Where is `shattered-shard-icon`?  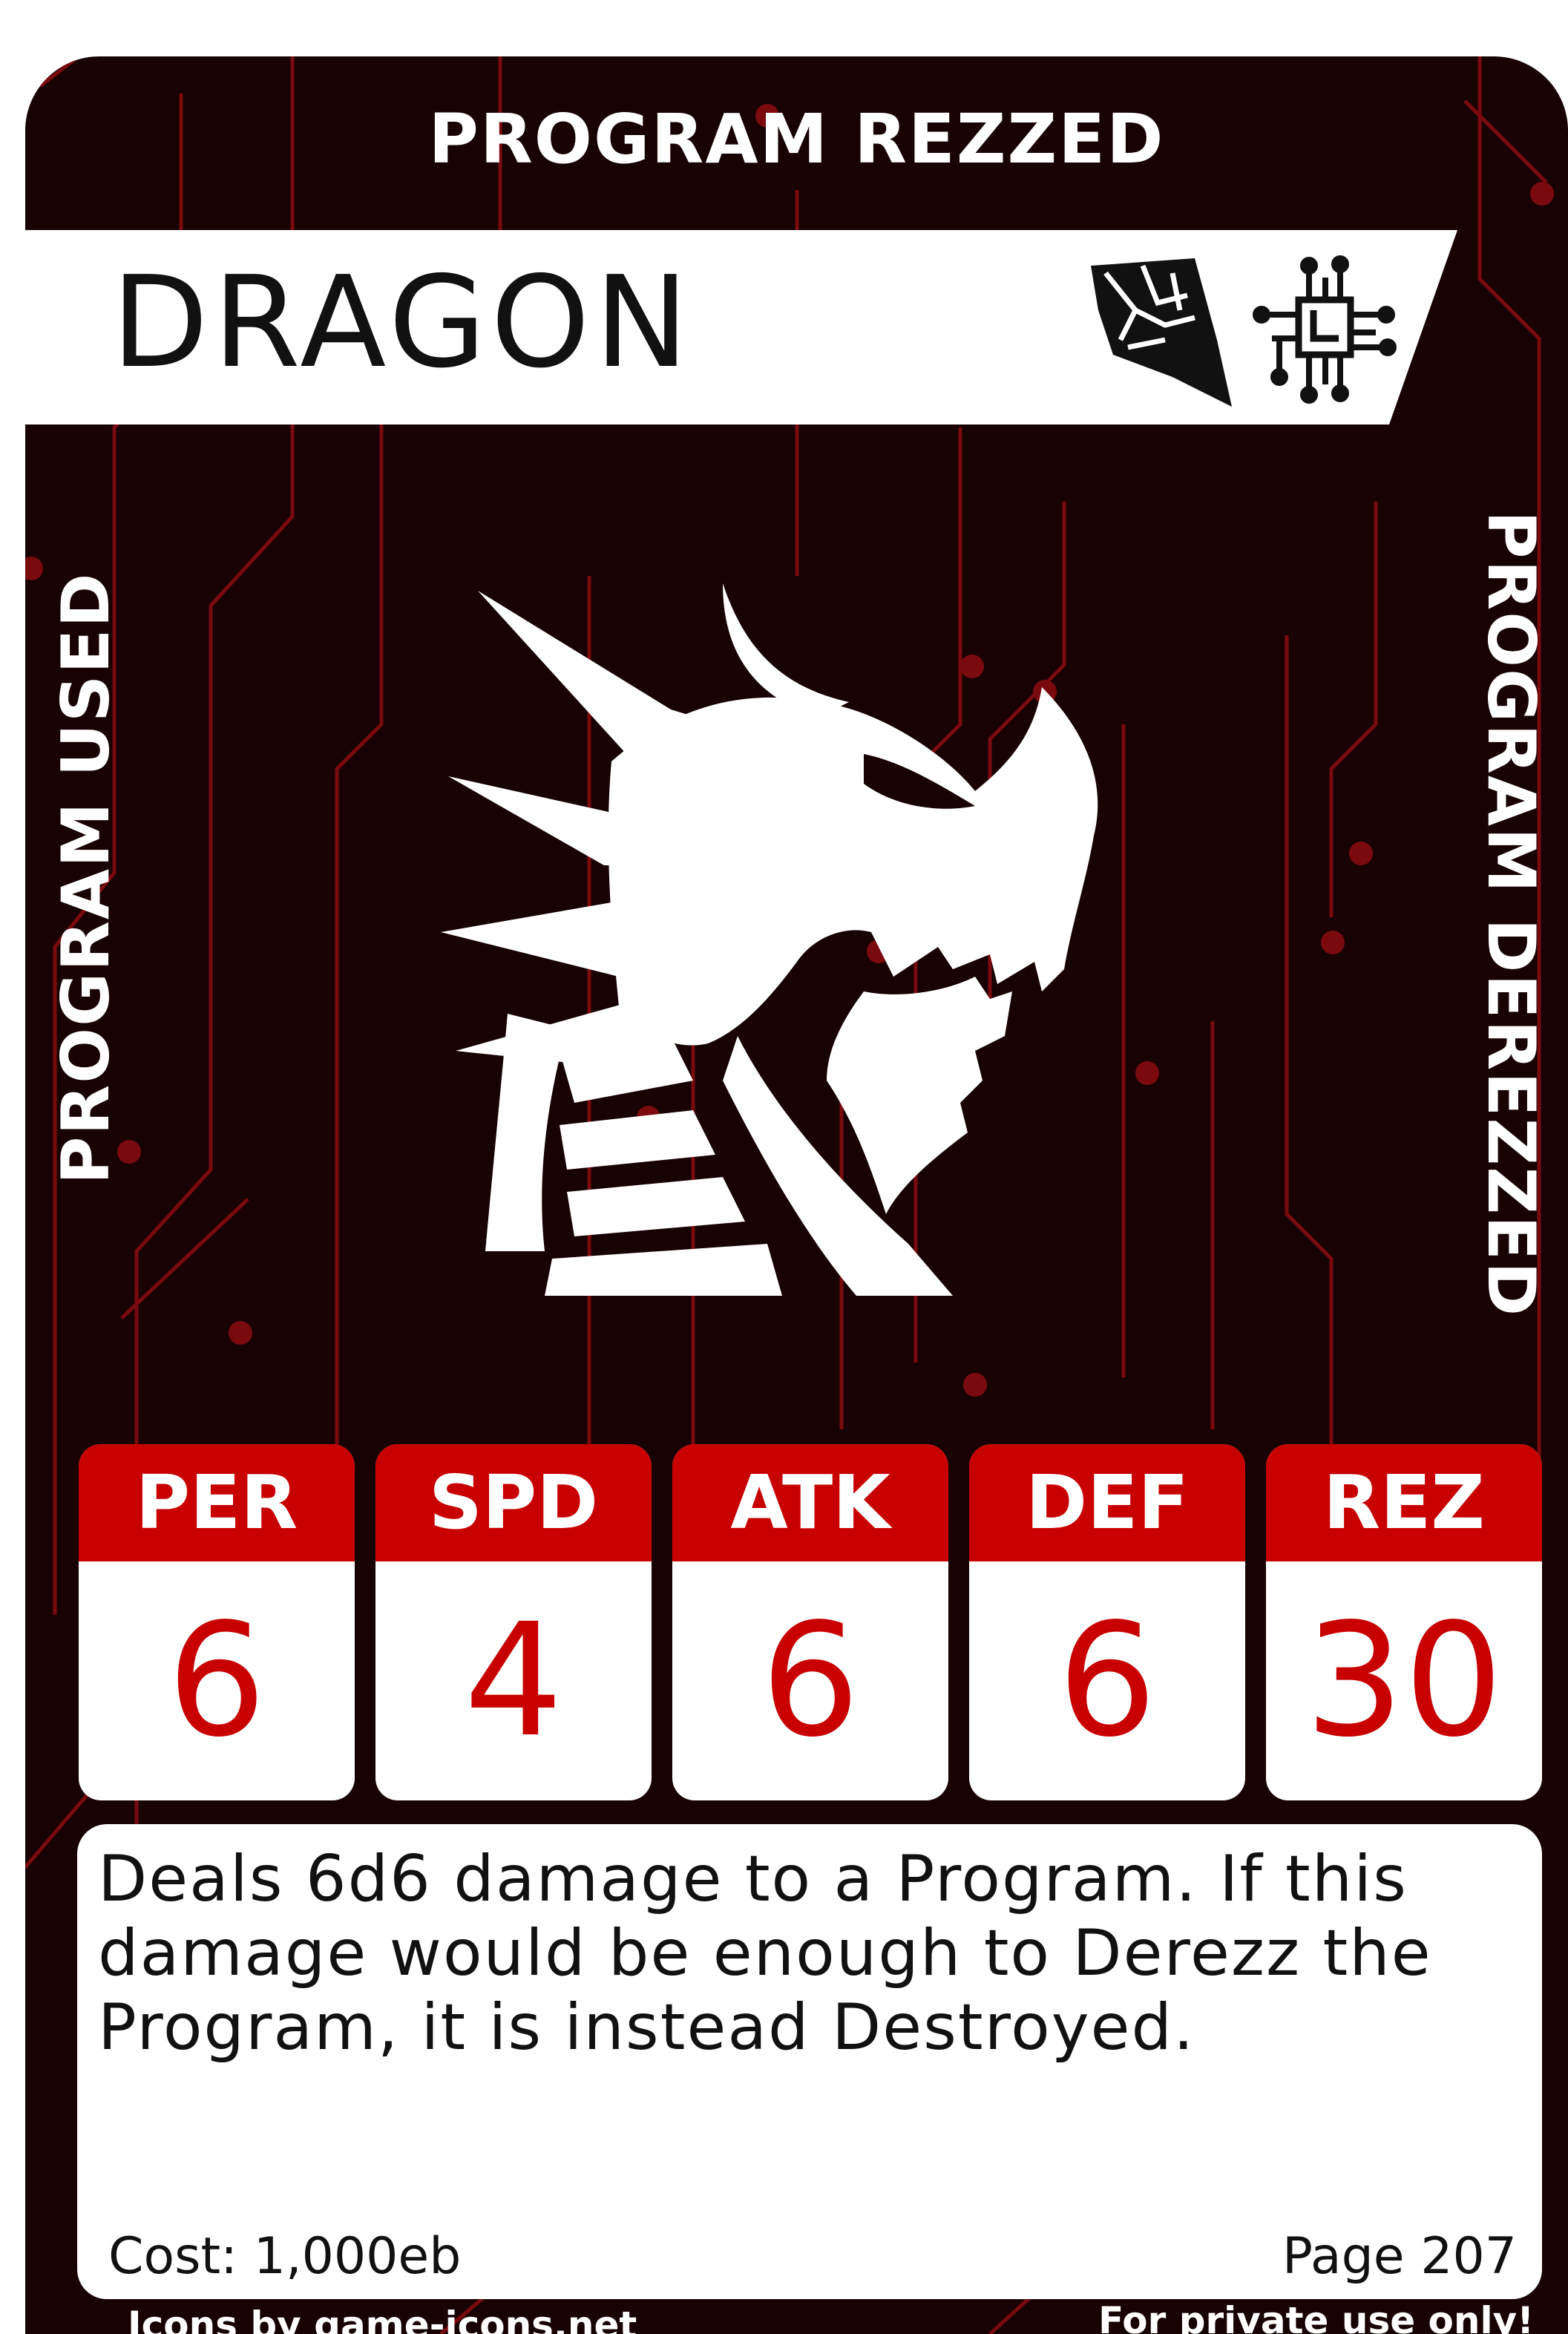
shattered-shard-icon is located at coordinates (1161, 332).